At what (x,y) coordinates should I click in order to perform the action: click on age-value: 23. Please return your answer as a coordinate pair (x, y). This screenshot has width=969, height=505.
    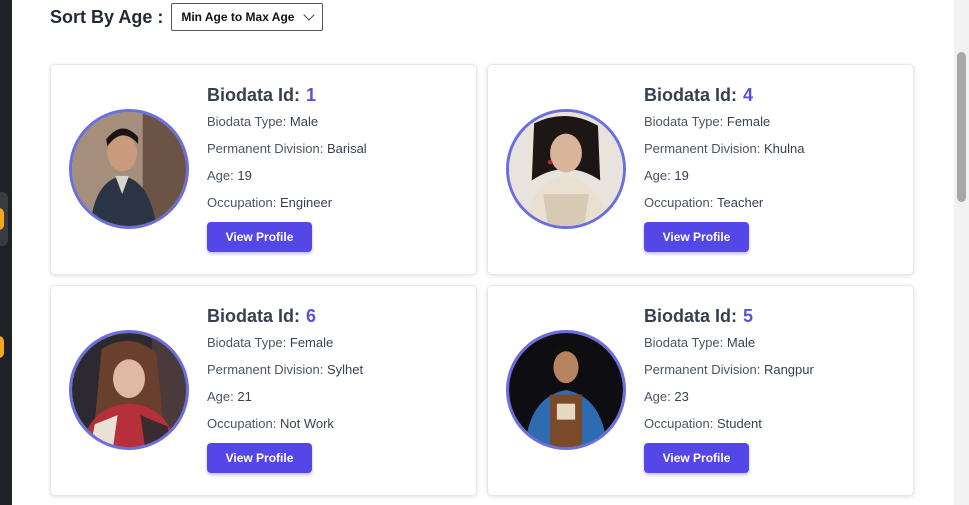
    Looking at the image, I should click on (681, 396).